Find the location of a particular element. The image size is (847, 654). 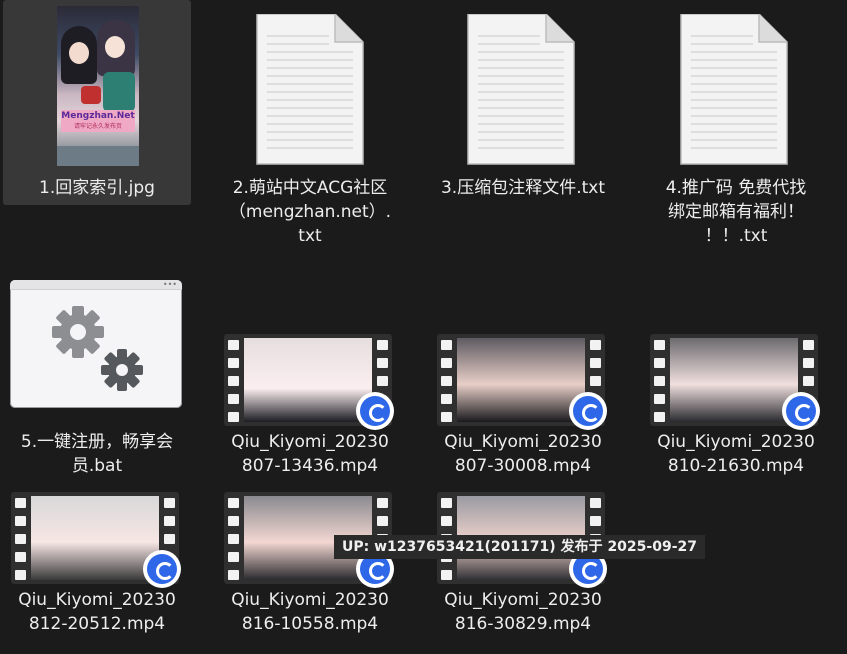

file-item-video: Qiu_Kiyomi_20230 810-21630.mp4 is located at coordinates (736, 405).